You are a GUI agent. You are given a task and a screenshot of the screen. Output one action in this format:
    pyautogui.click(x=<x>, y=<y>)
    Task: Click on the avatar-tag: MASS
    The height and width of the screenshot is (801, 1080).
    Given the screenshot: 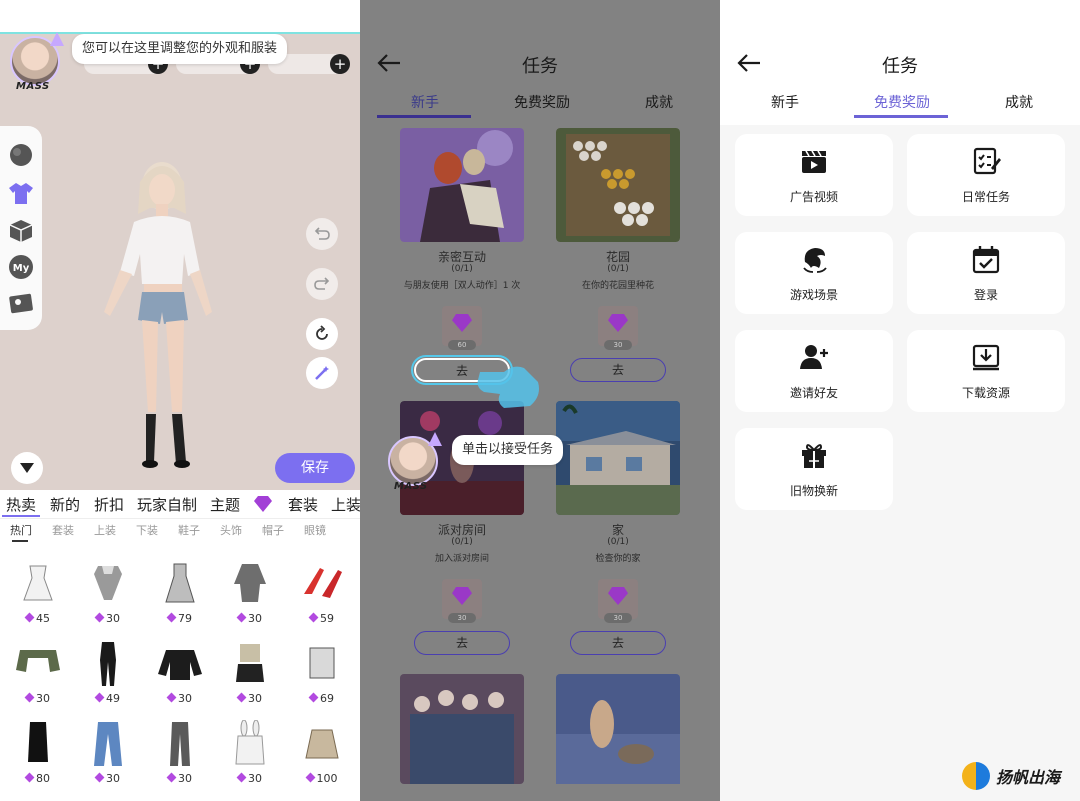 What is the action you would take?
    pyautogui.click(x=33, y=86)
    